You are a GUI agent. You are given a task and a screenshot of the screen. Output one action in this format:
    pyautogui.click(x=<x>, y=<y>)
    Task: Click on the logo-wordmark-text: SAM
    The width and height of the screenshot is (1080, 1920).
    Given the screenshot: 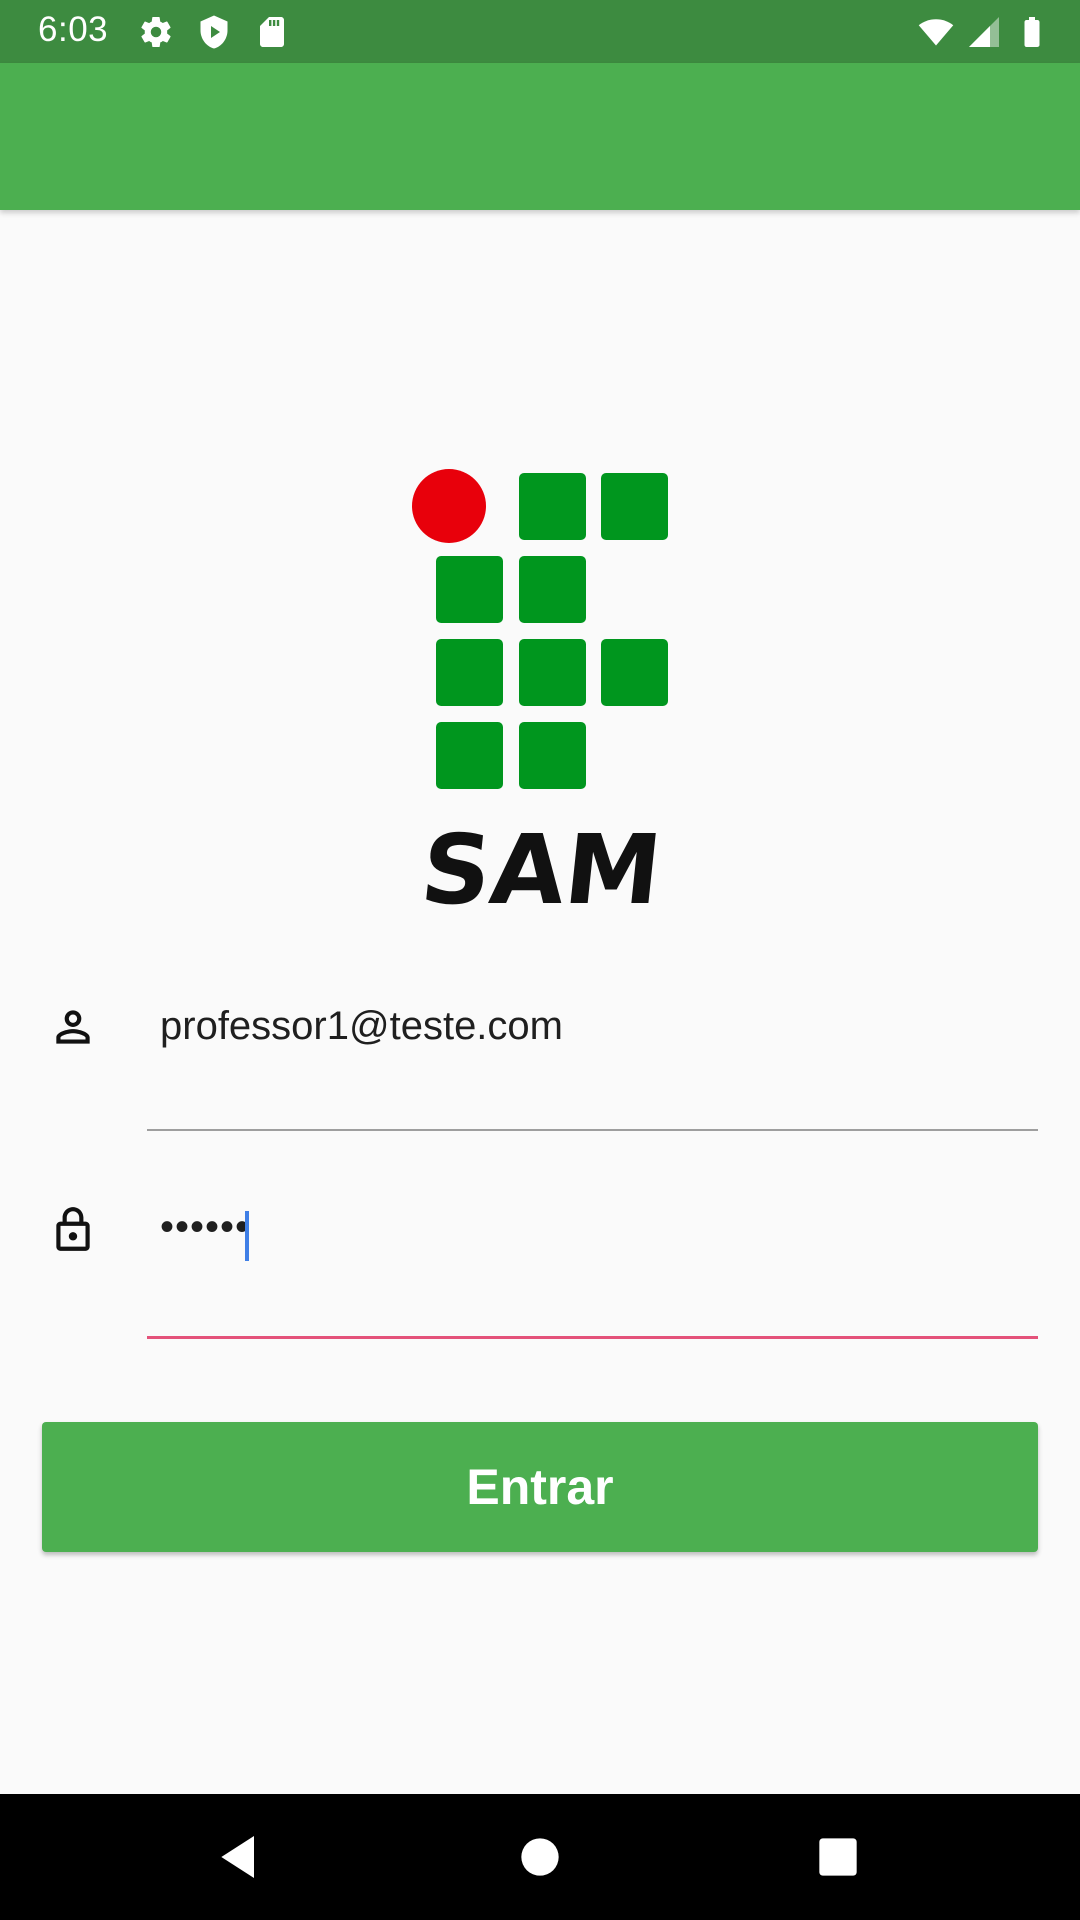 What is the action you would take?
    pyautogui.click(x=541, y=875)
    